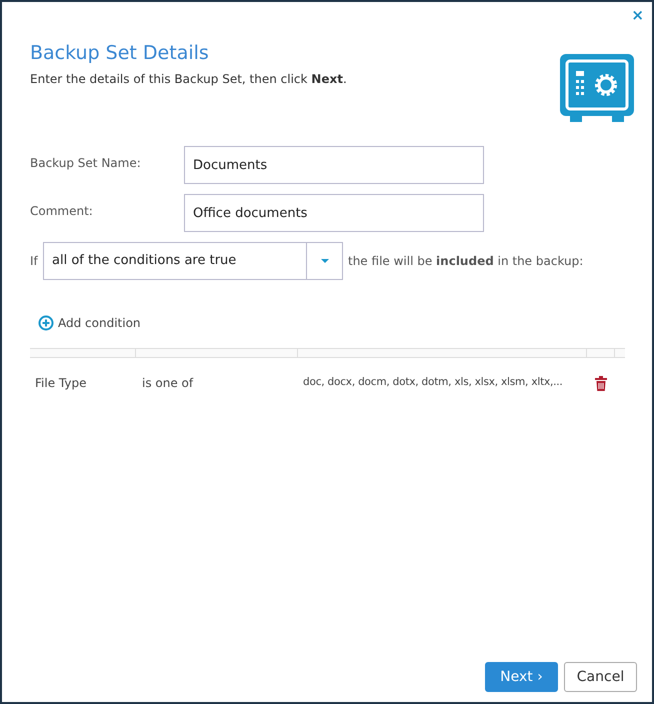 The width and height of the screenshot is (654, 704). I want to click on dialog-subtitle: Enter the details of this Backup Set, then click Next., so click(188, 79).